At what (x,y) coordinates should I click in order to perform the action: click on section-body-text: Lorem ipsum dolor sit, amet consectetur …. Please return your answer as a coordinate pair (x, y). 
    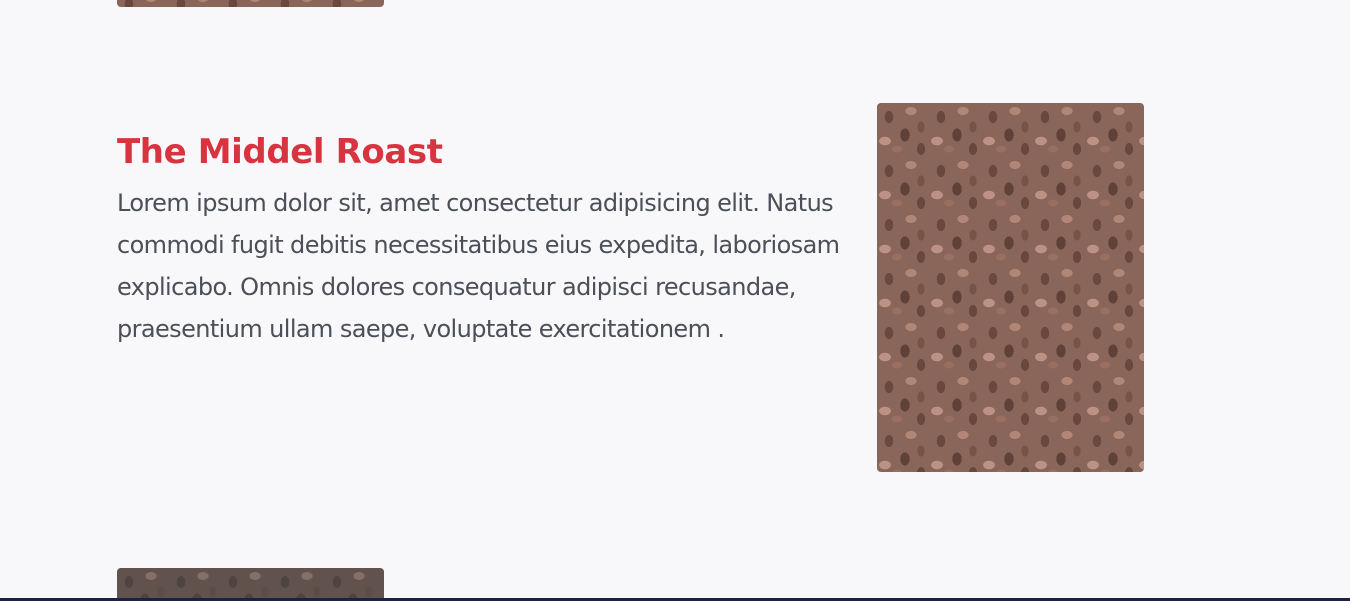
    Looking at the image, I should click on (478, 266).